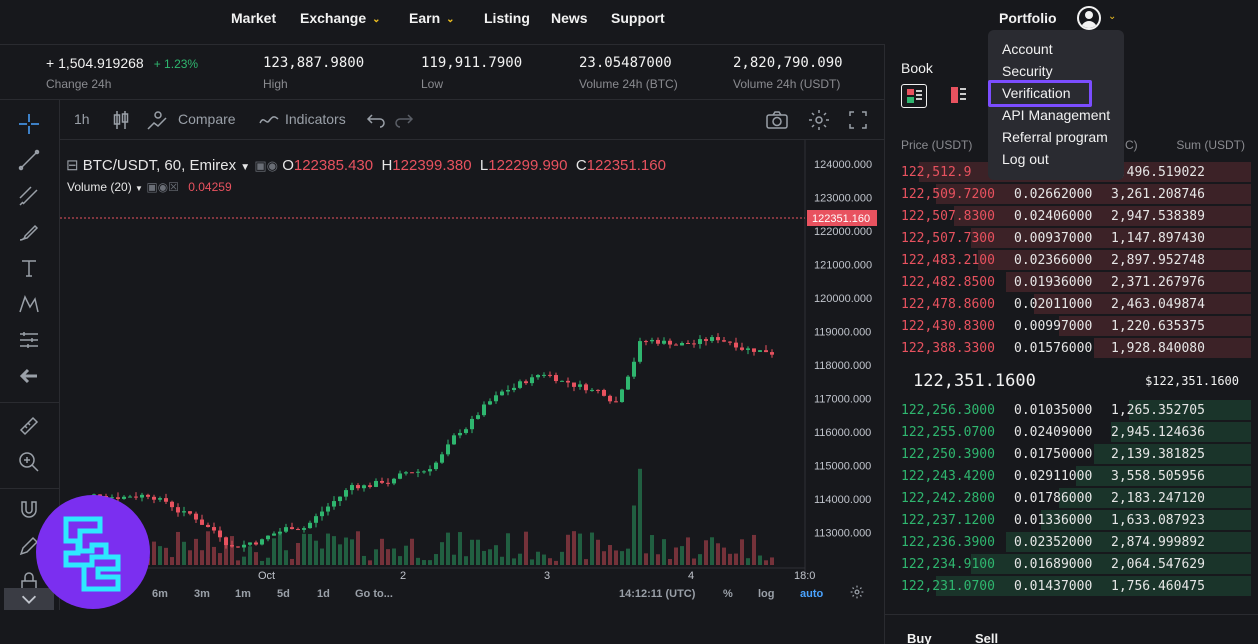  I want to click on arrow-left-icon, so click(29, 377).